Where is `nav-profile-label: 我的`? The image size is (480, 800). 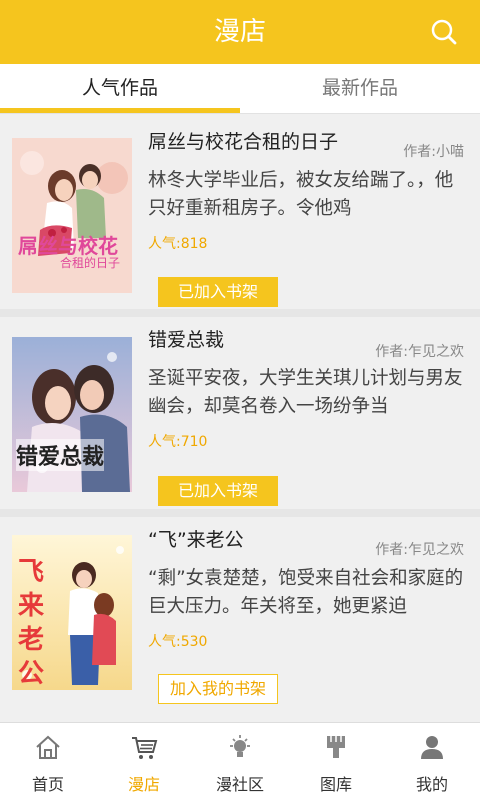
nav-profile-label: 我的 is located at coordinates (431, 784).